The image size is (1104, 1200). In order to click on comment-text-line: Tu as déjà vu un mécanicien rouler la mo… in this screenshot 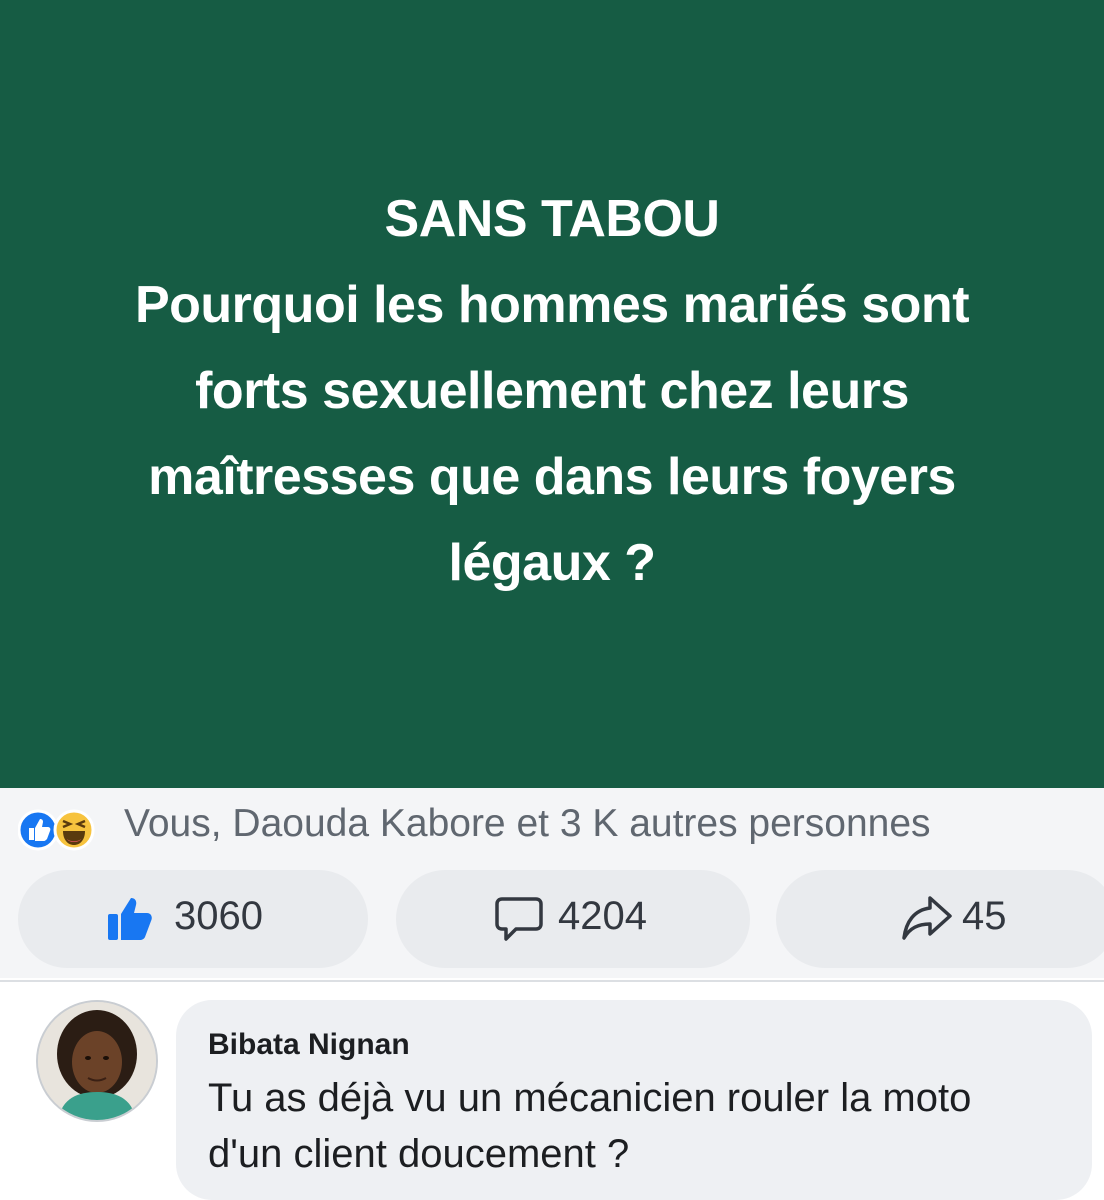, I will do `click(590, 1098)`.